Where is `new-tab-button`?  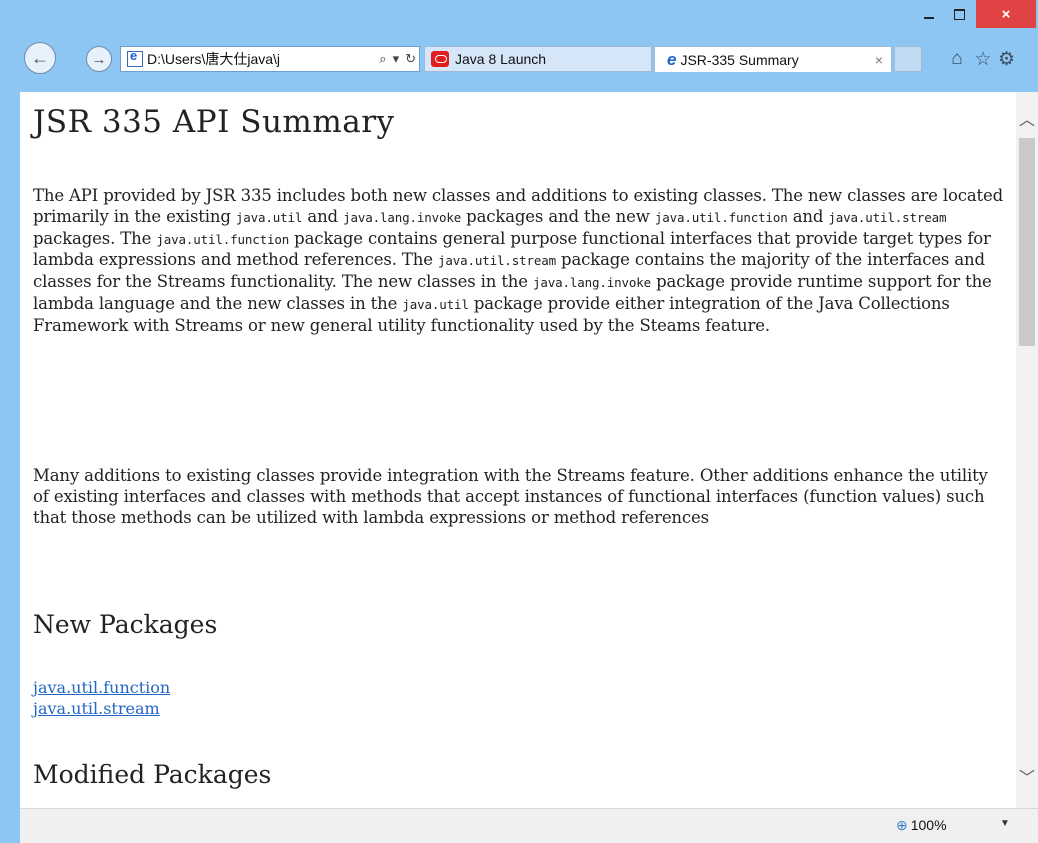
new-tab-button is located at coordinates (908, 59).